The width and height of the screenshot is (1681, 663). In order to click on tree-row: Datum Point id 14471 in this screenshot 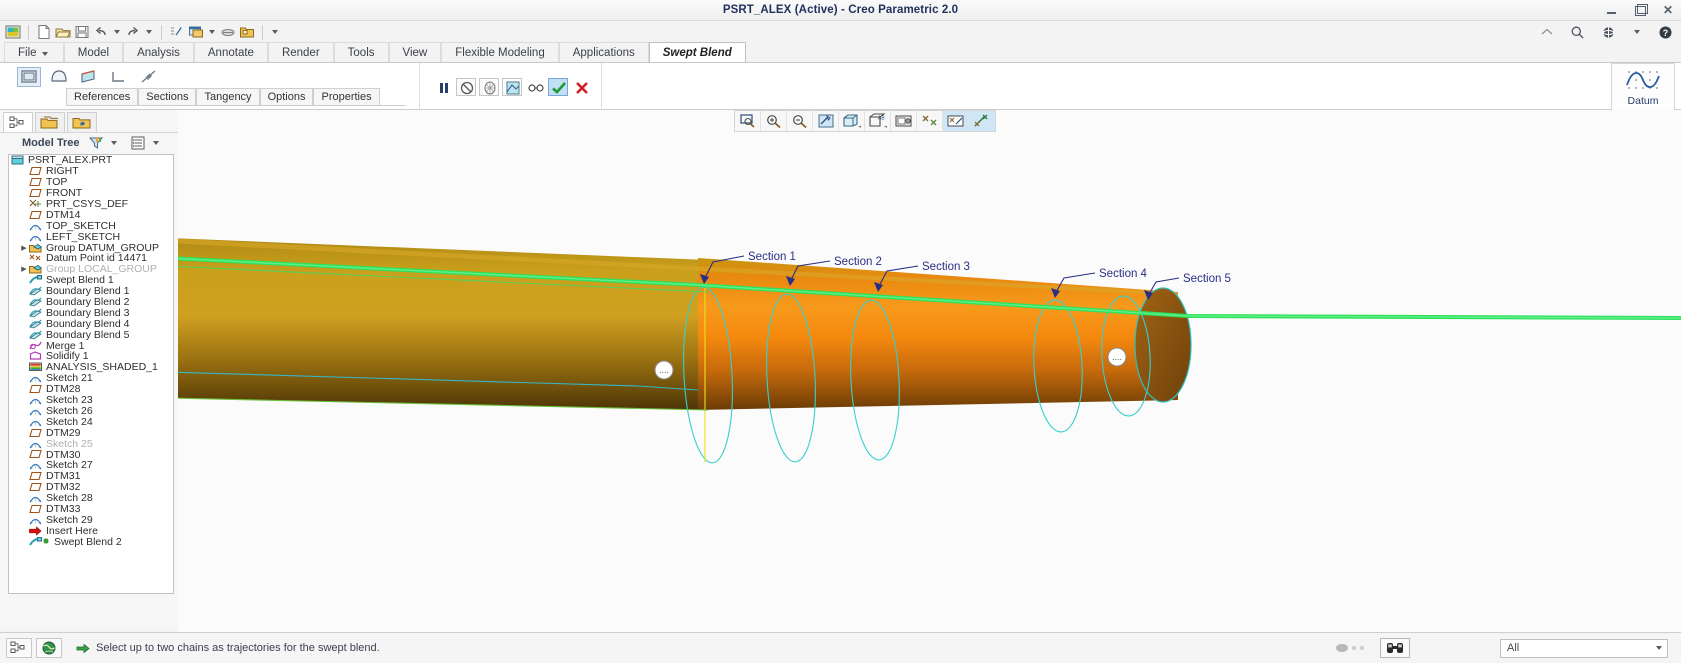, I will do `click(91, 258)`.